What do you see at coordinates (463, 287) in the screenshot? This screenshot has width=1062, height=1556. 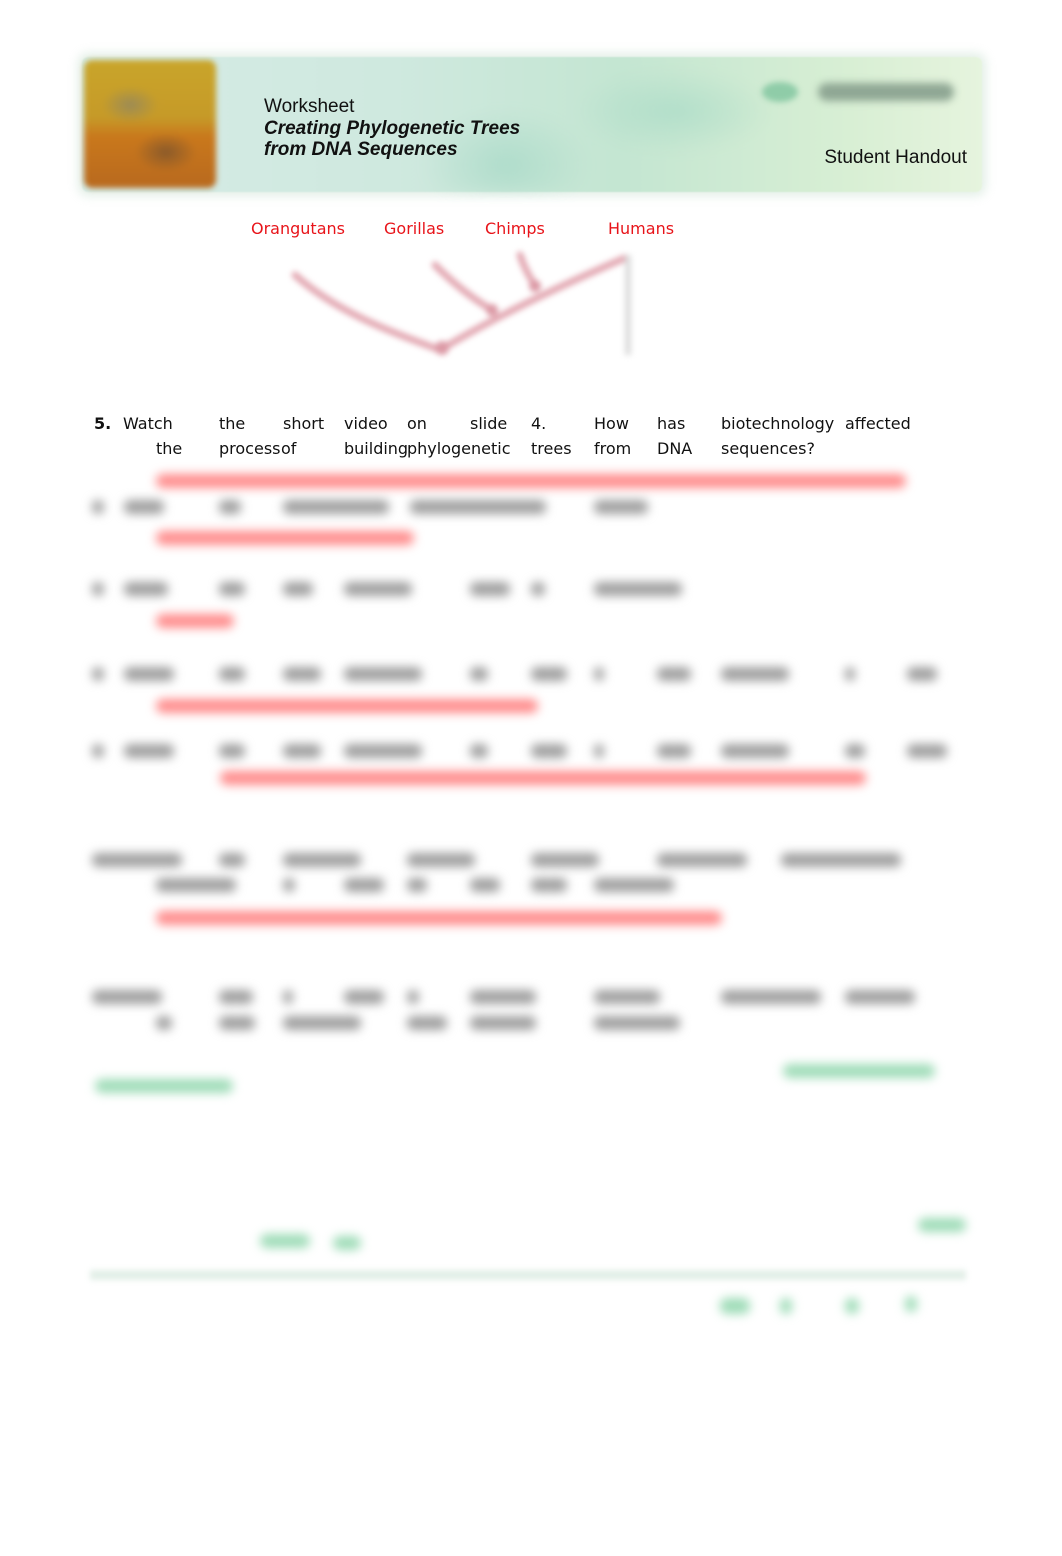 I see `tree-branch-gorillas` at bounding box center [463, 287].